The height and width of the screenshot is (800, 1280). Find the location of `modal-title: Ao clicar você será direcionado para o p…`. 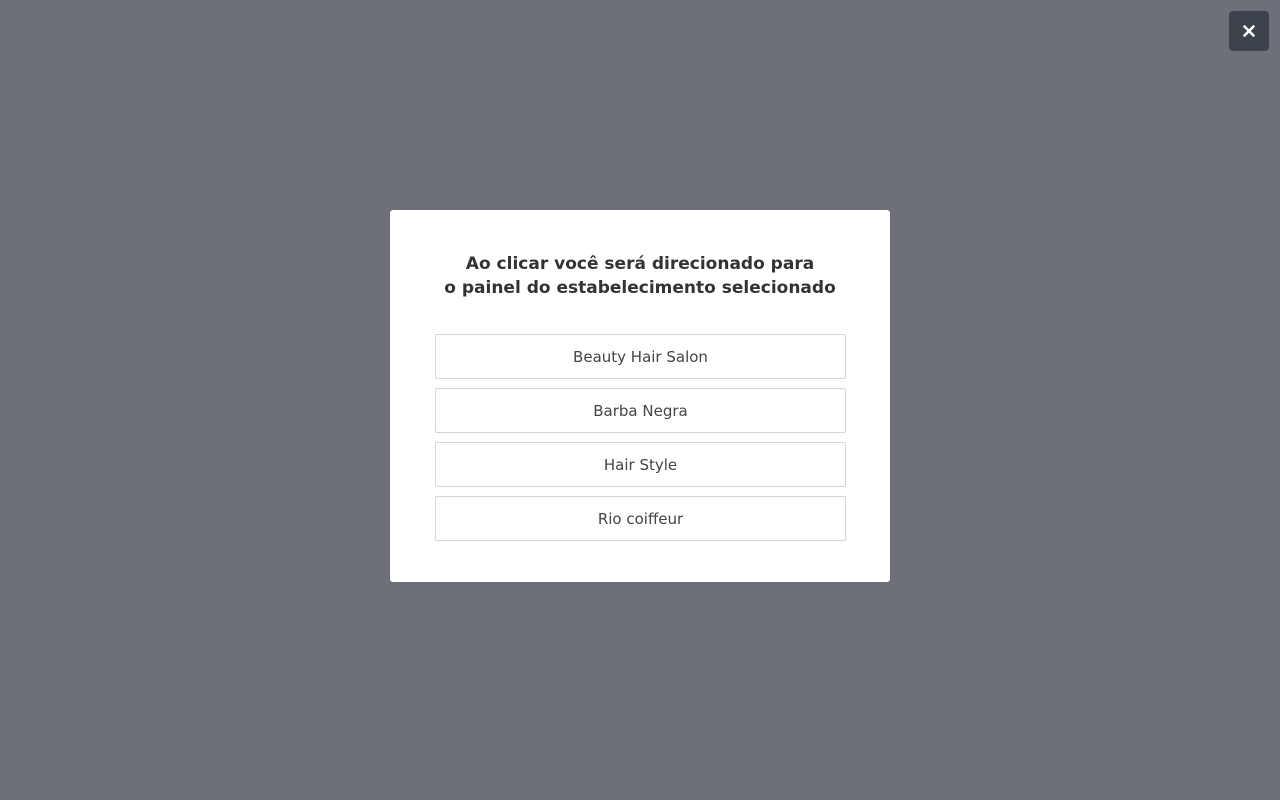

modal-title: Ao clicar você será direcionado para o p… is located at coordinates (640, 276).